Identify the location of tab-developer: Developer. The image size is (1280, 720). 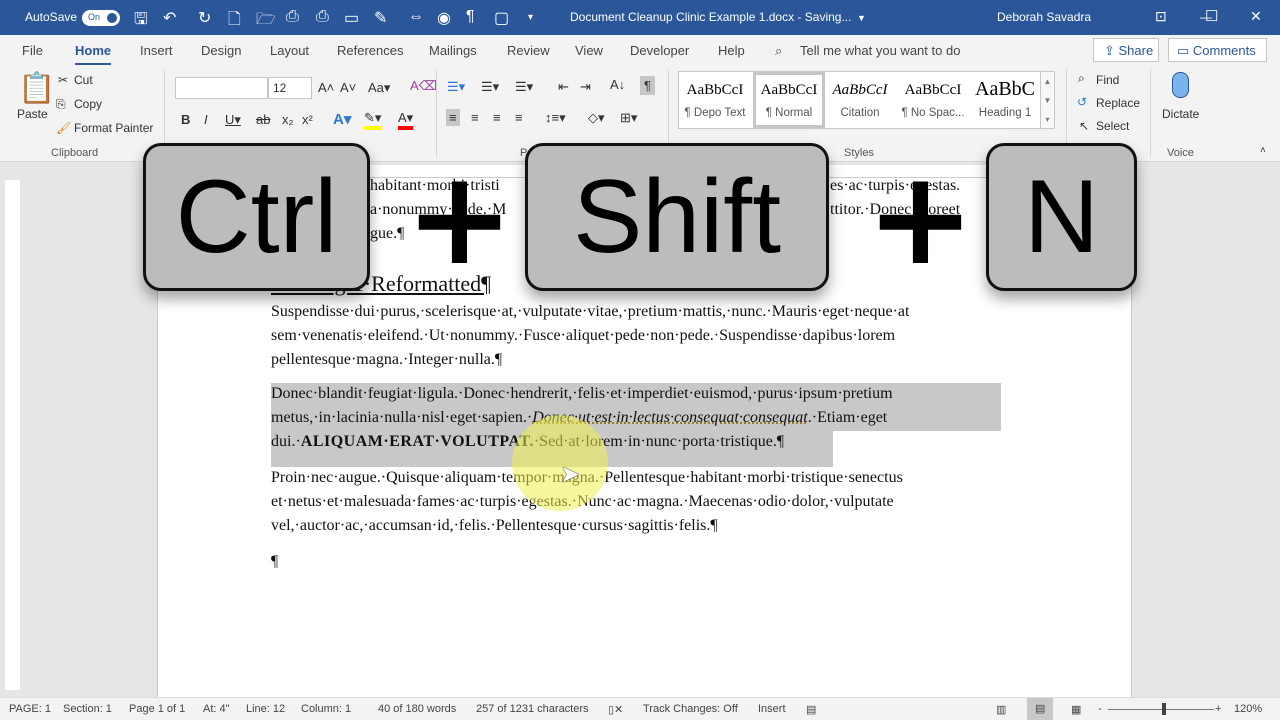
(659, 50).